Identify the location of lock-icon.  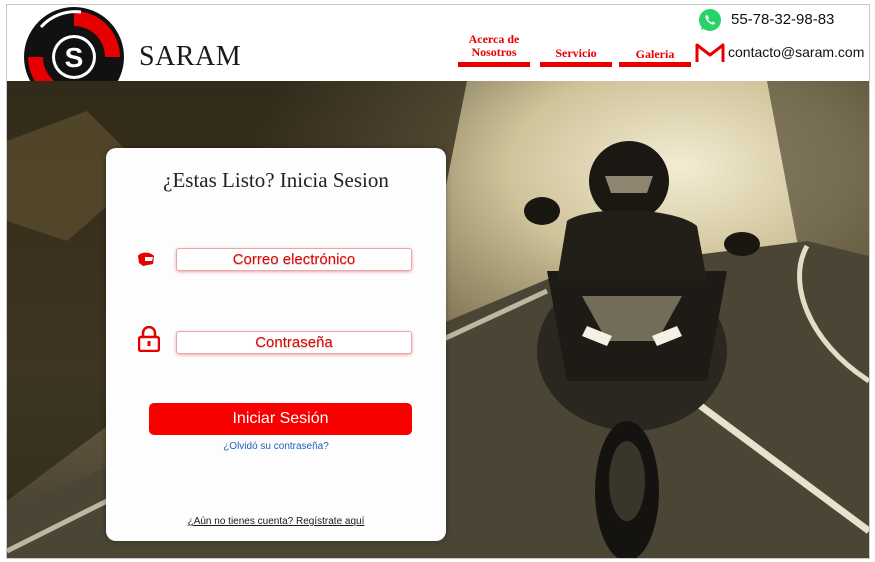
(149, 339).